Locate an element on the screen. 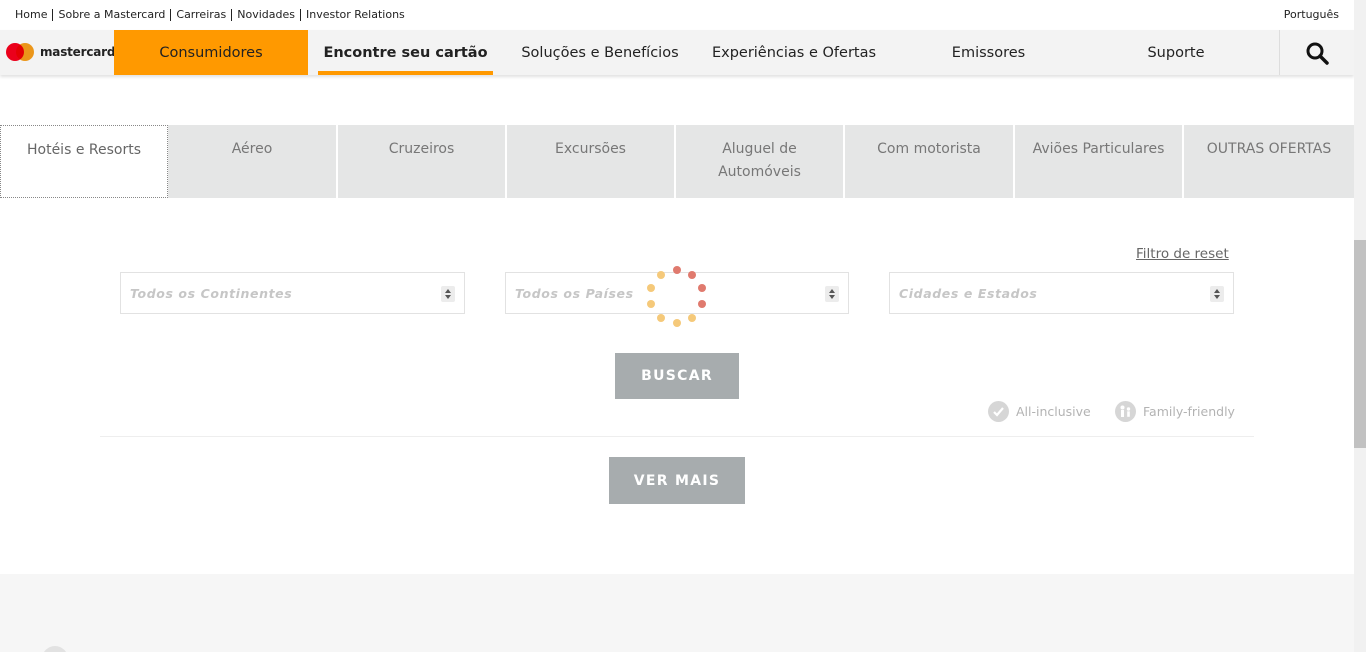  all-inclusive-label: All-inclusive is located at coordinates (1053, 411).